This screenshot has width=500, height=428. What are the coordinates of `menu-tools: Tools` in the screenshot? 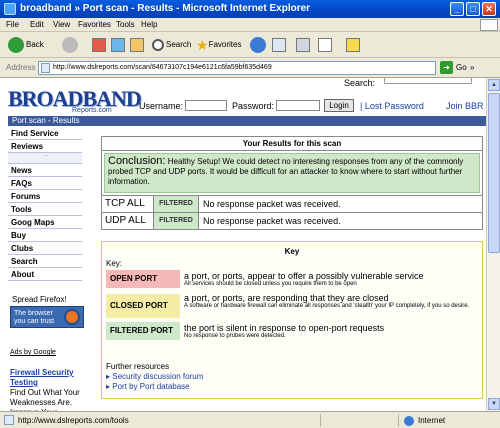 It's located at (125, 24).